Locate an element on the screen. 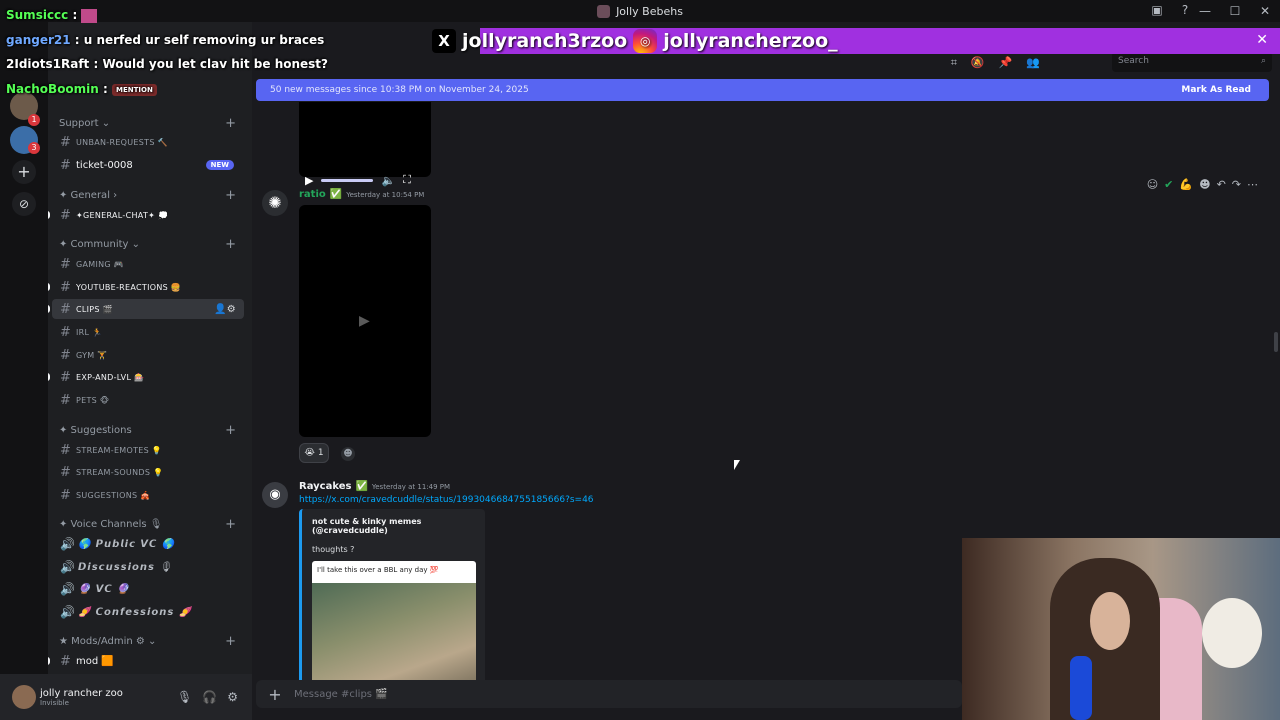 The image size is (1280, 720). category-label: ✦ Community is located at coordinates (94, 244).